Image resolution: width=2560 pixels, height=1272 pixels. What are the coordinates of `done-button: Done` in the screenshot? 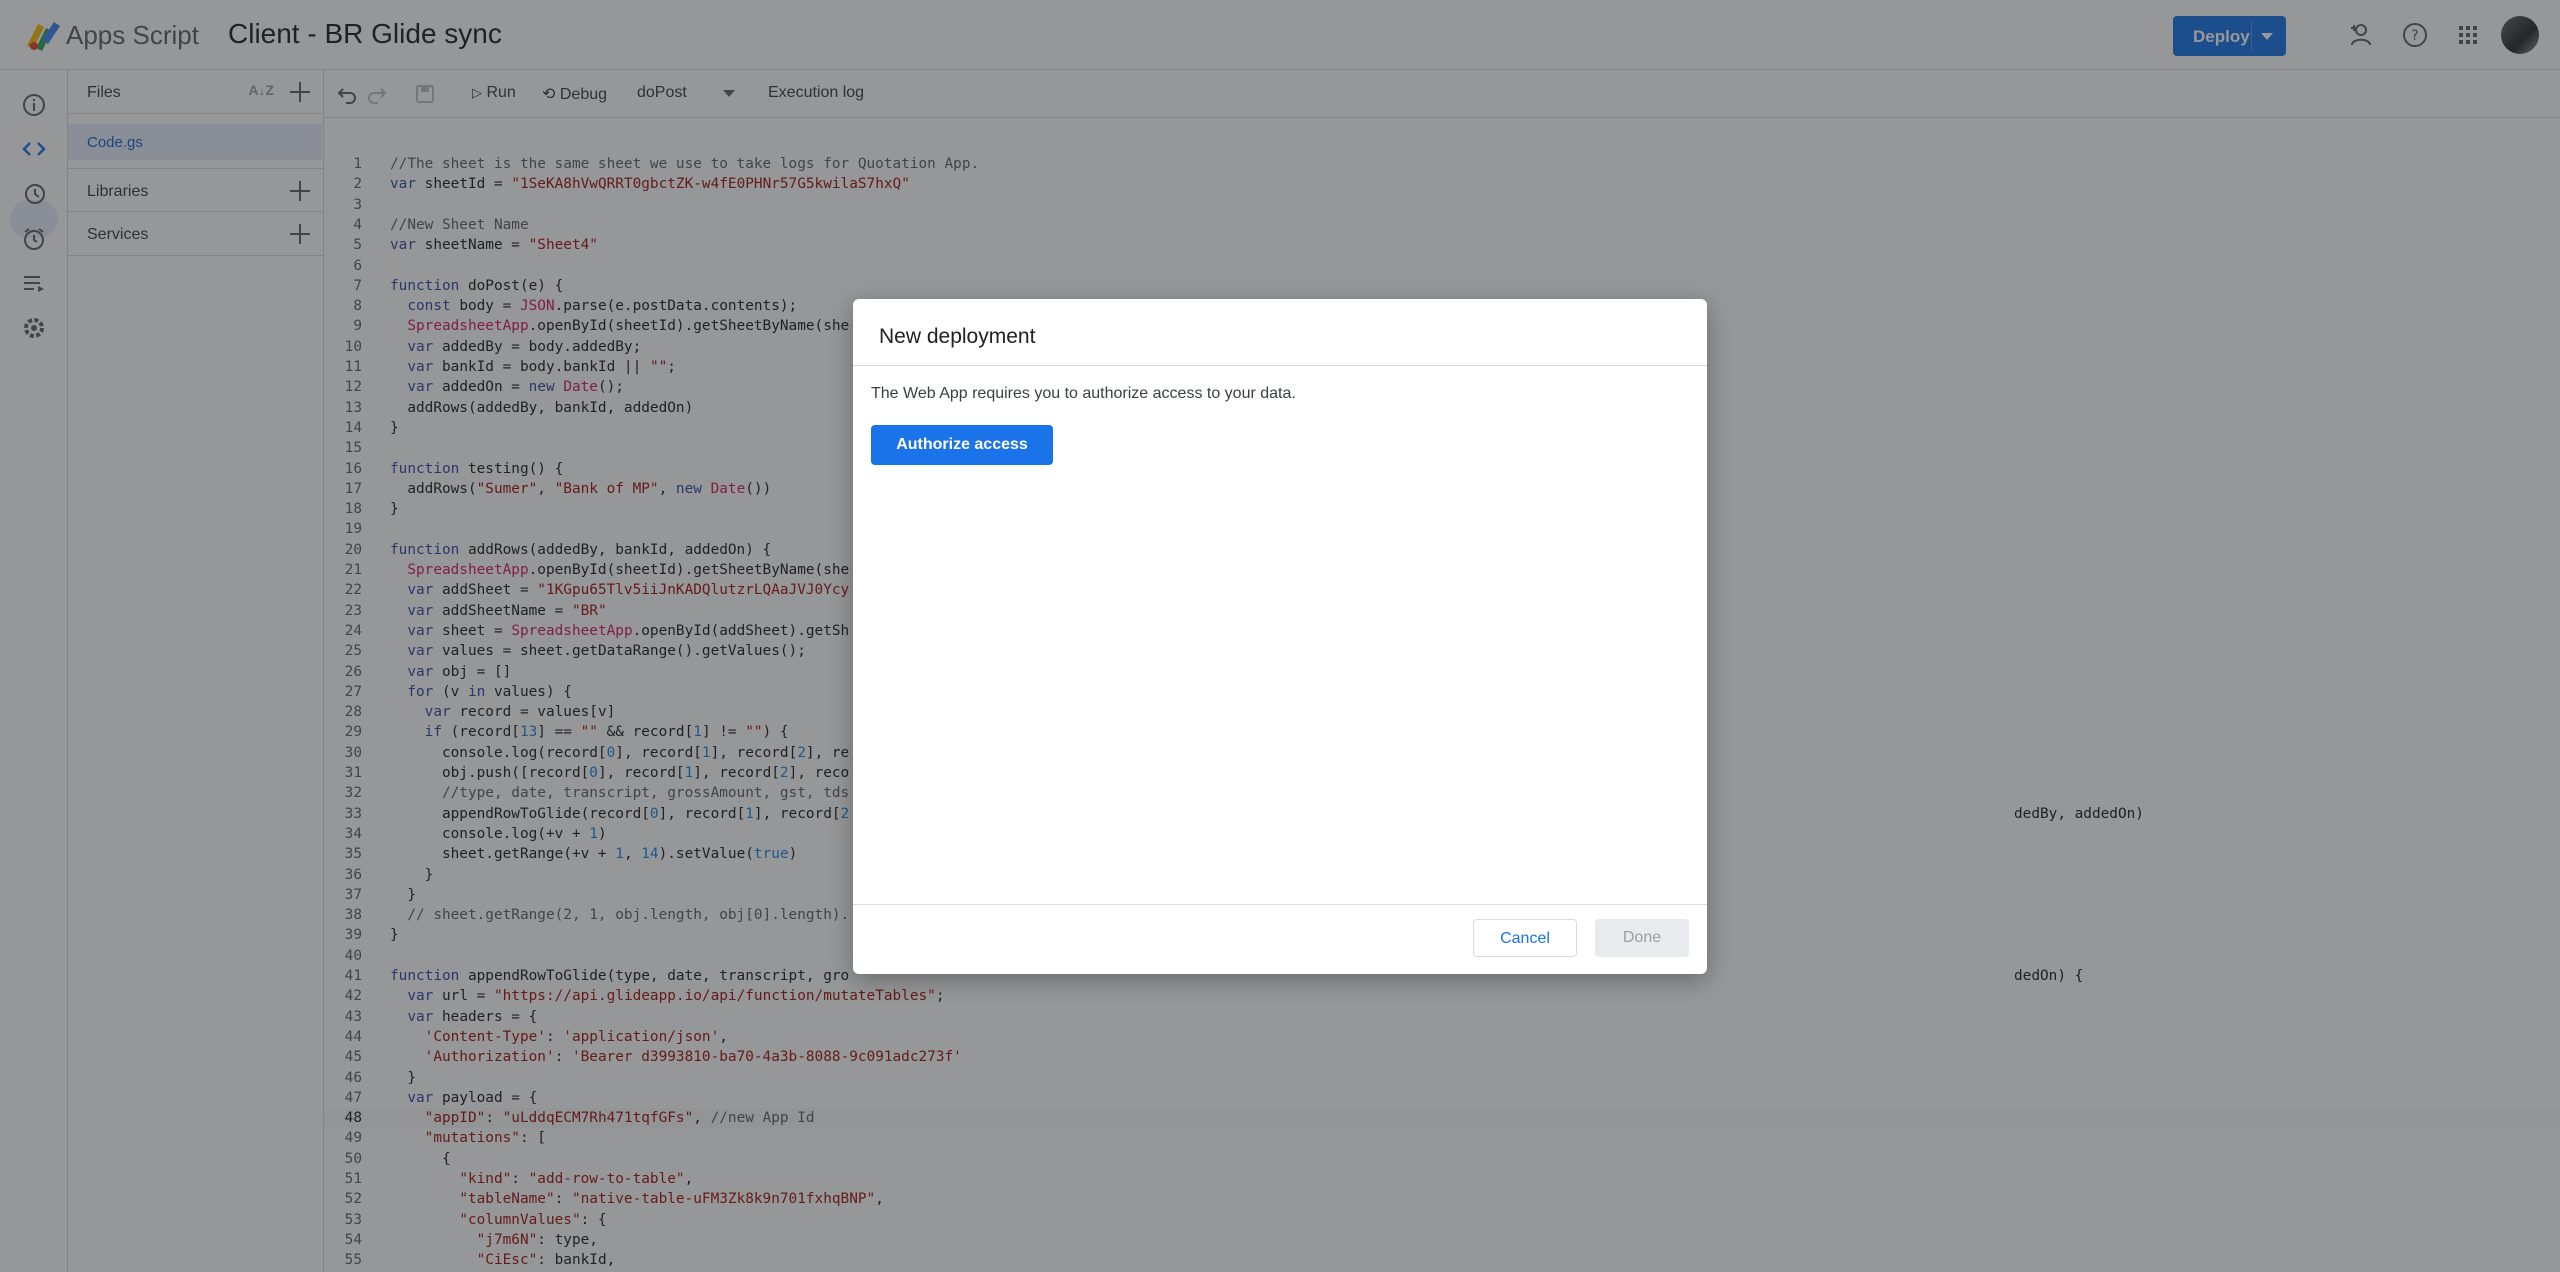 It's located at (1642, 938).